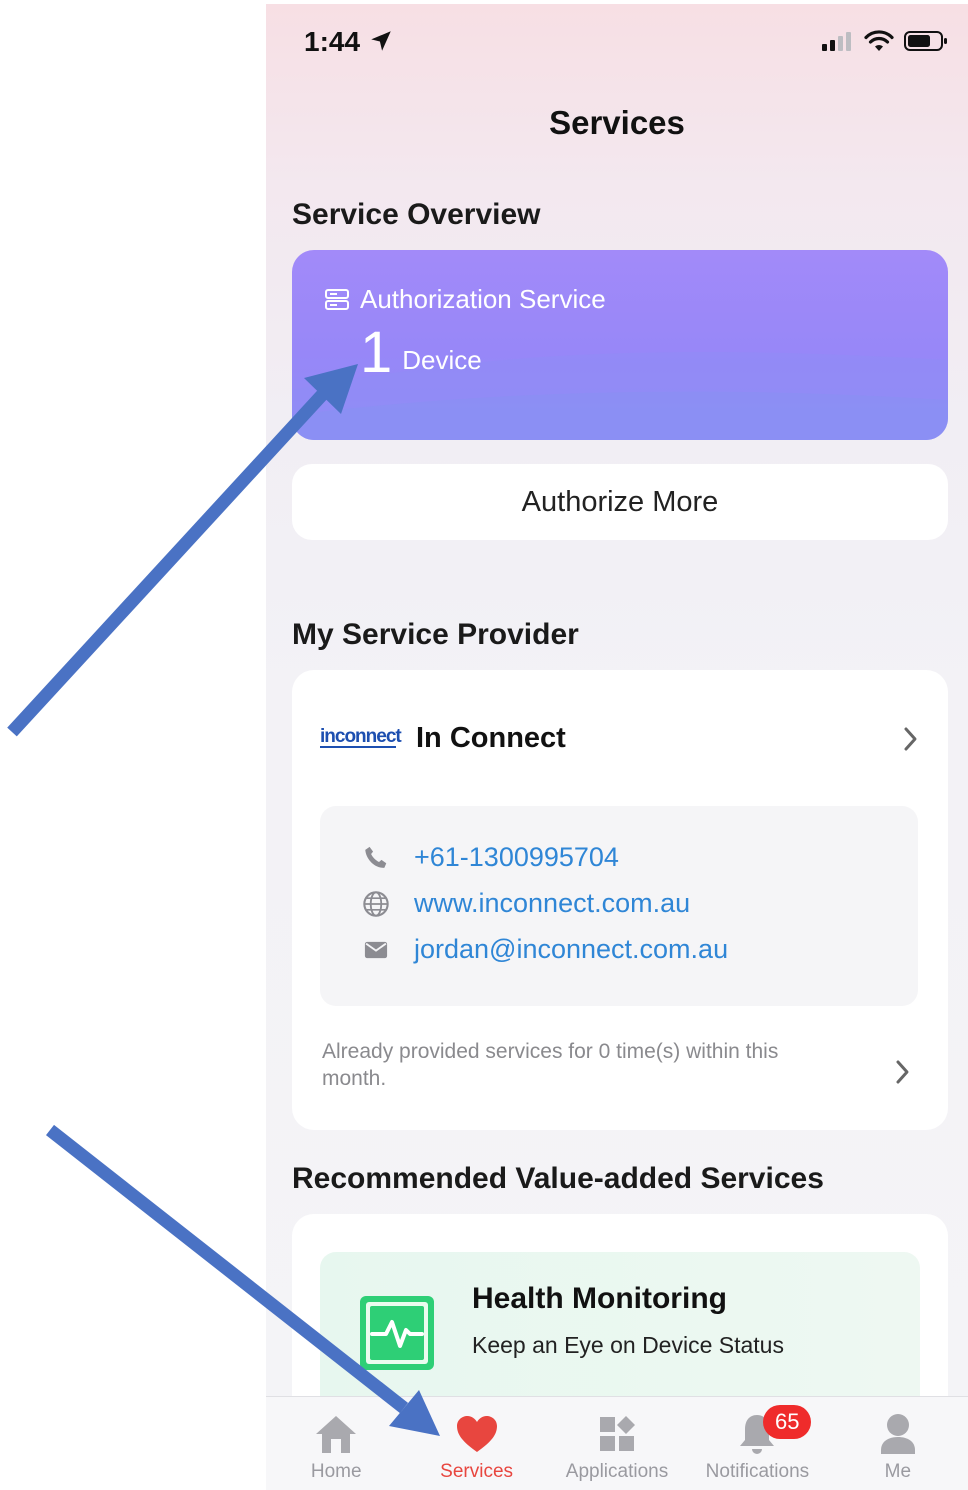  I want to click on status-indicators, so click(885, 41).